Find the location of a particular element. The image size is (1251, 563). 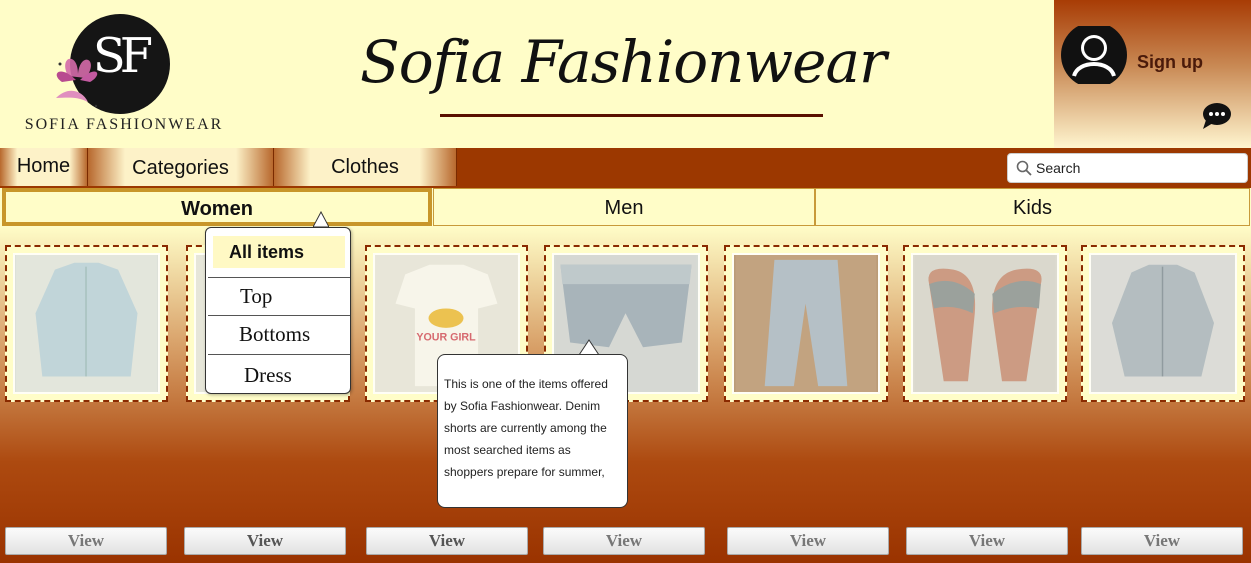

search-input is located at coordinates (1136, 168).